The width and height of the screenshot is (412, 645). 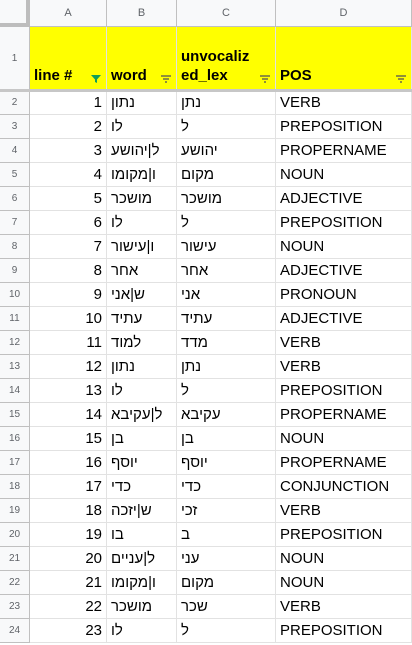 I want to click on line-number-cell: 10, so click(x=68, y=319).